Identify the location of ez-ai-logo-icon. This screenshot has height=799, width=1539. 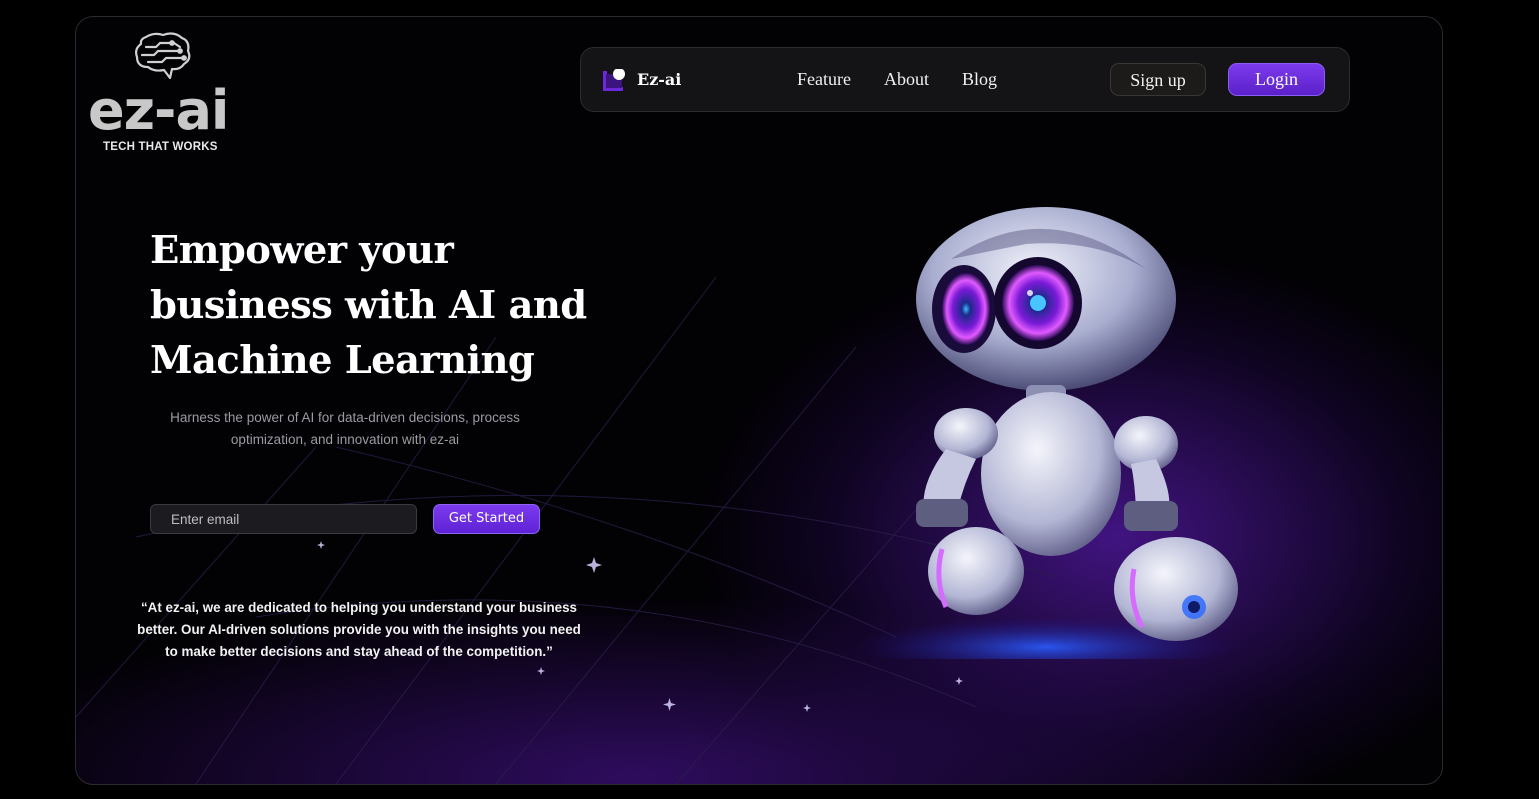
(614, 80).